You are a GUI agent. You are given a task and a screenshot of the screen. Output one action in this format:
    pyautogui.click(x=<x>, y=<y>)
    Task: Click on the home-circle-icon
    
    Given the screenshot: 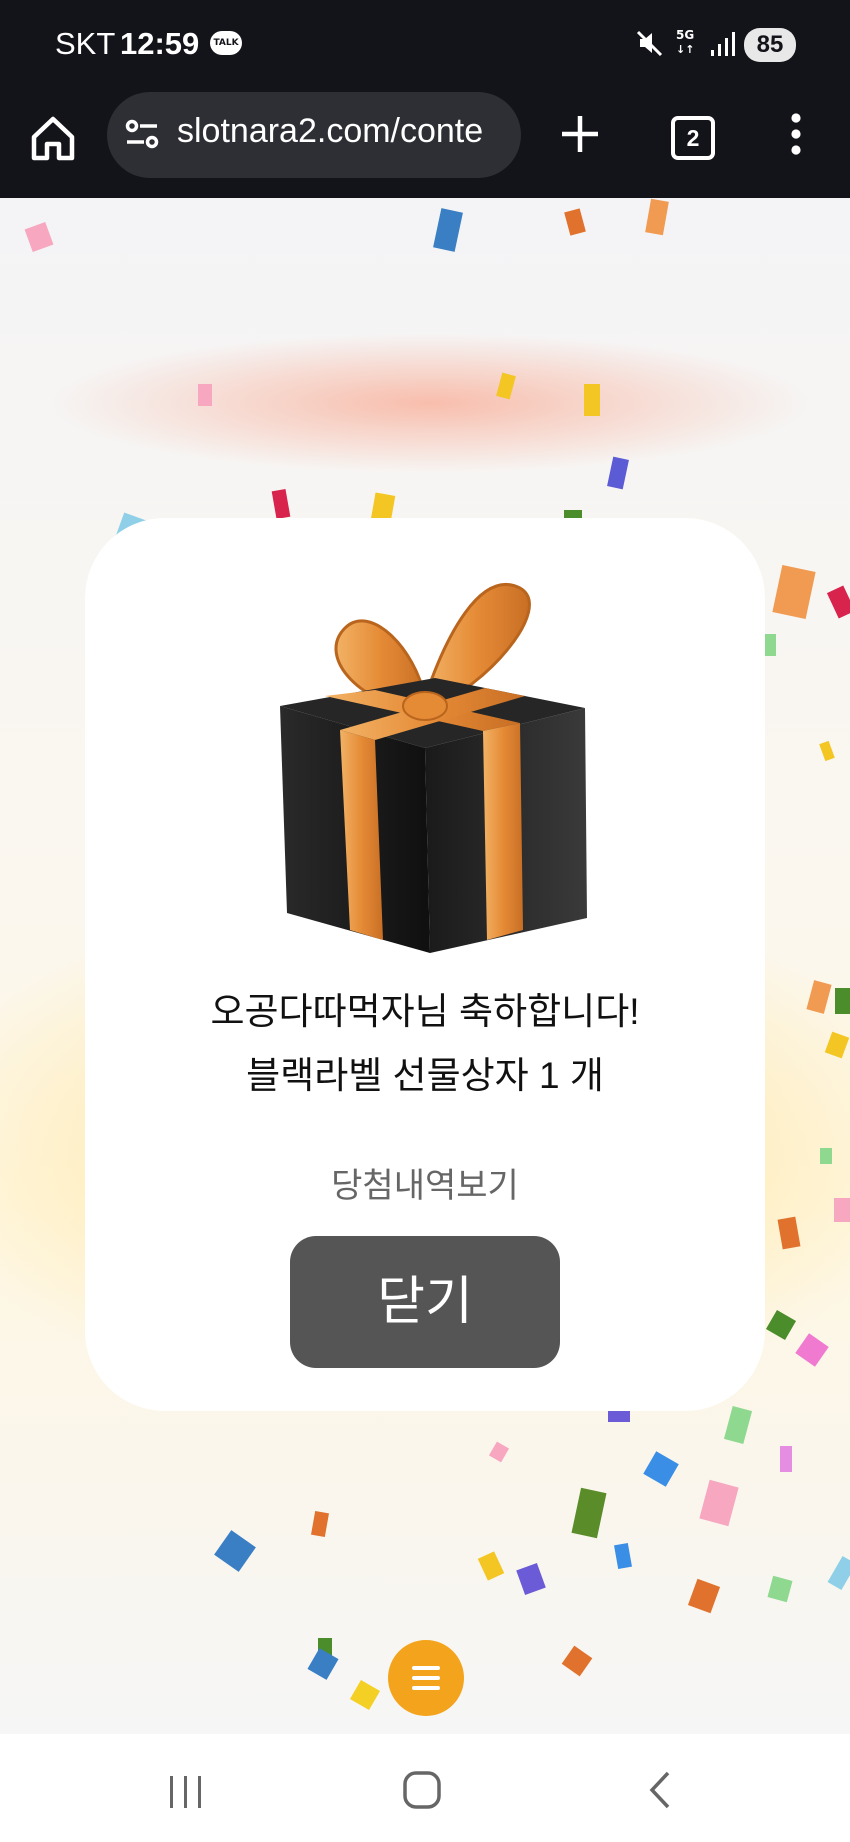 What is the action you would take?
    pyautogui.click(x=422, y=1790)
    